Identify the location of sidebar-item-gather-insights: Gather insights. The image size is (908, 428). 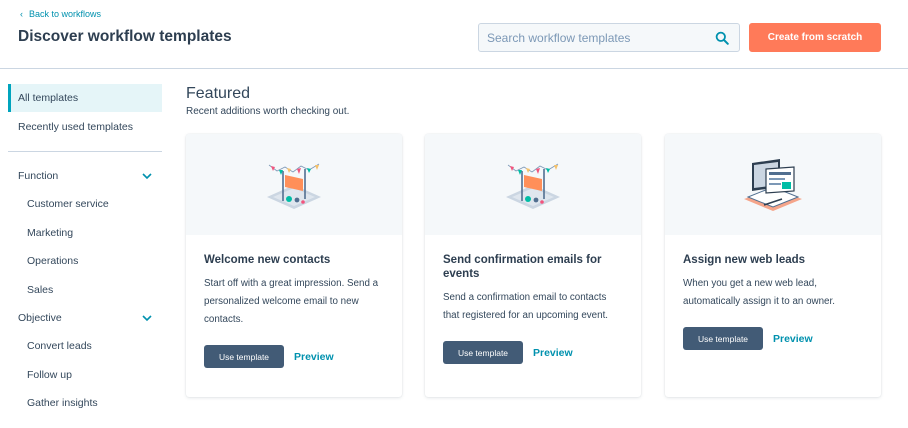
(85, 403).